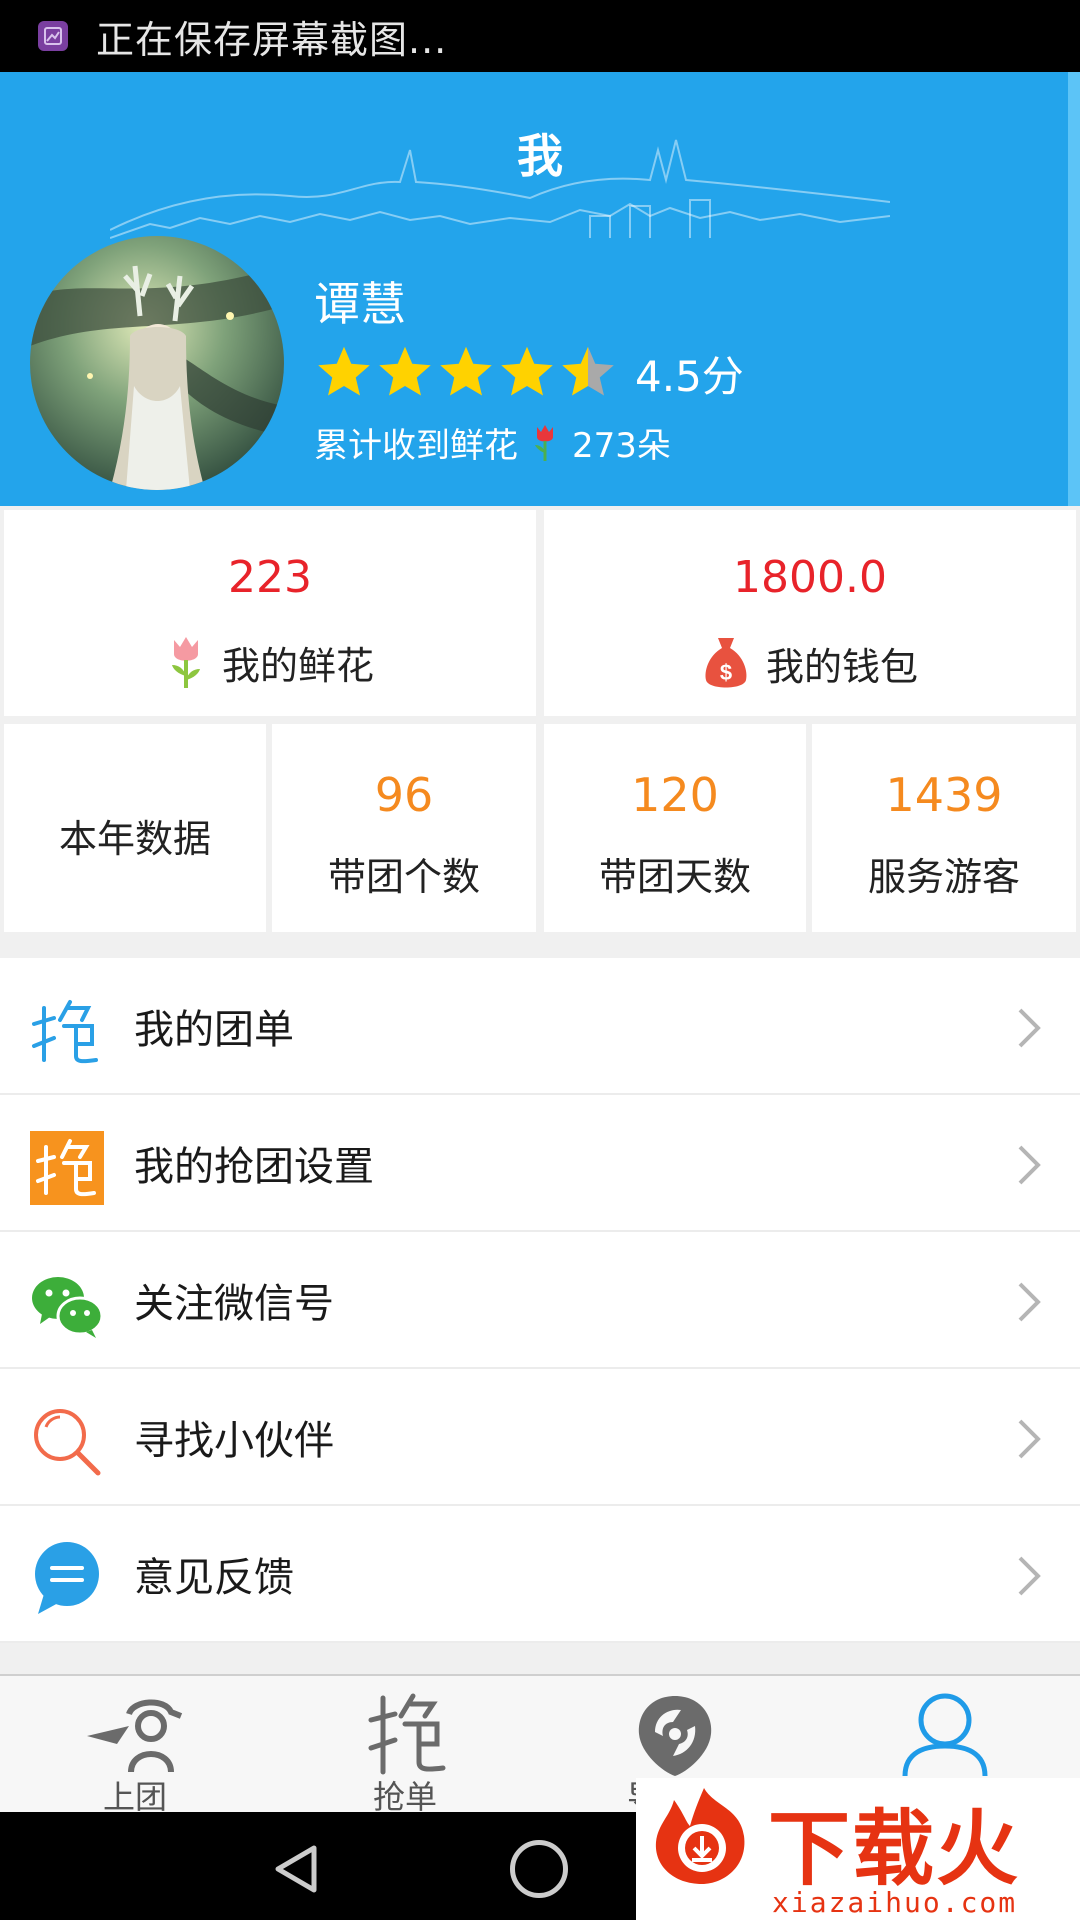 This screenshot has height=1920, width=1080. Describe the element at coordinates (254, 1166) in the screenshot. I see `menu-label: 我的抢团设置` at that location.